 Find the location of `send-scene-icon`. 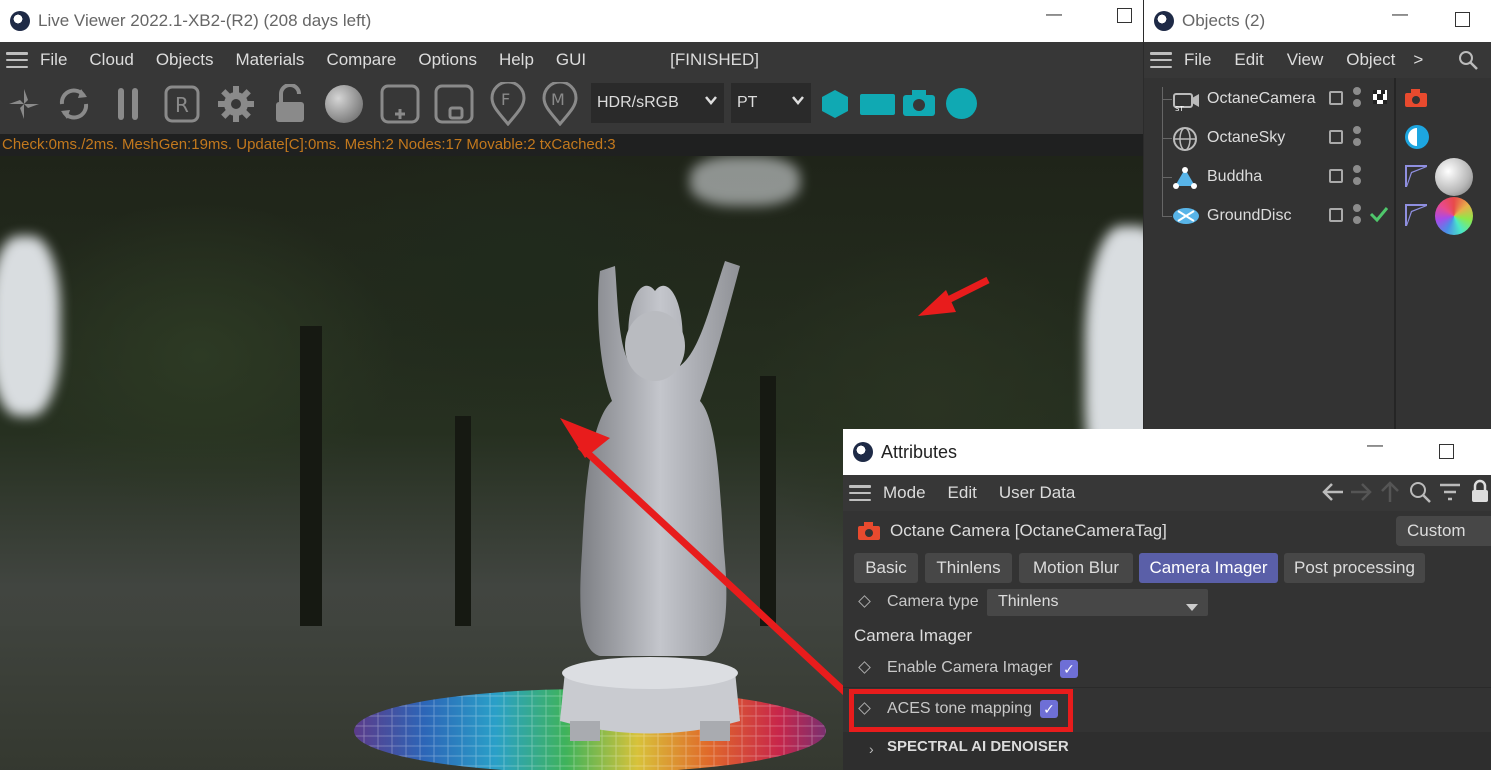

send-scene-icon is located at coordinates (24, 104).